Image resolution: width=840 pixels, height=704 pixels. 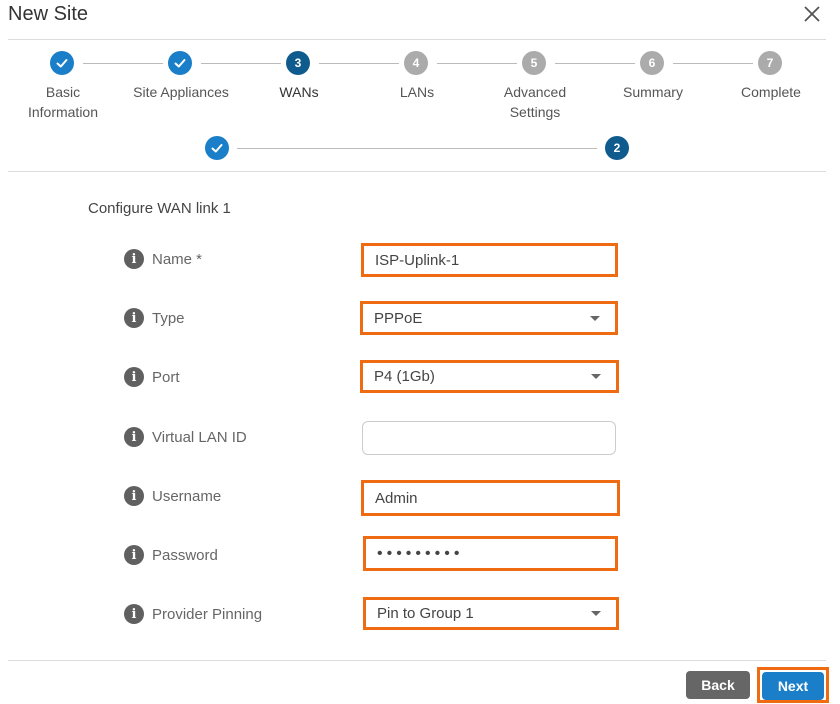 I want to click on next-button-highlight: Next, so click(x=793, y=685).